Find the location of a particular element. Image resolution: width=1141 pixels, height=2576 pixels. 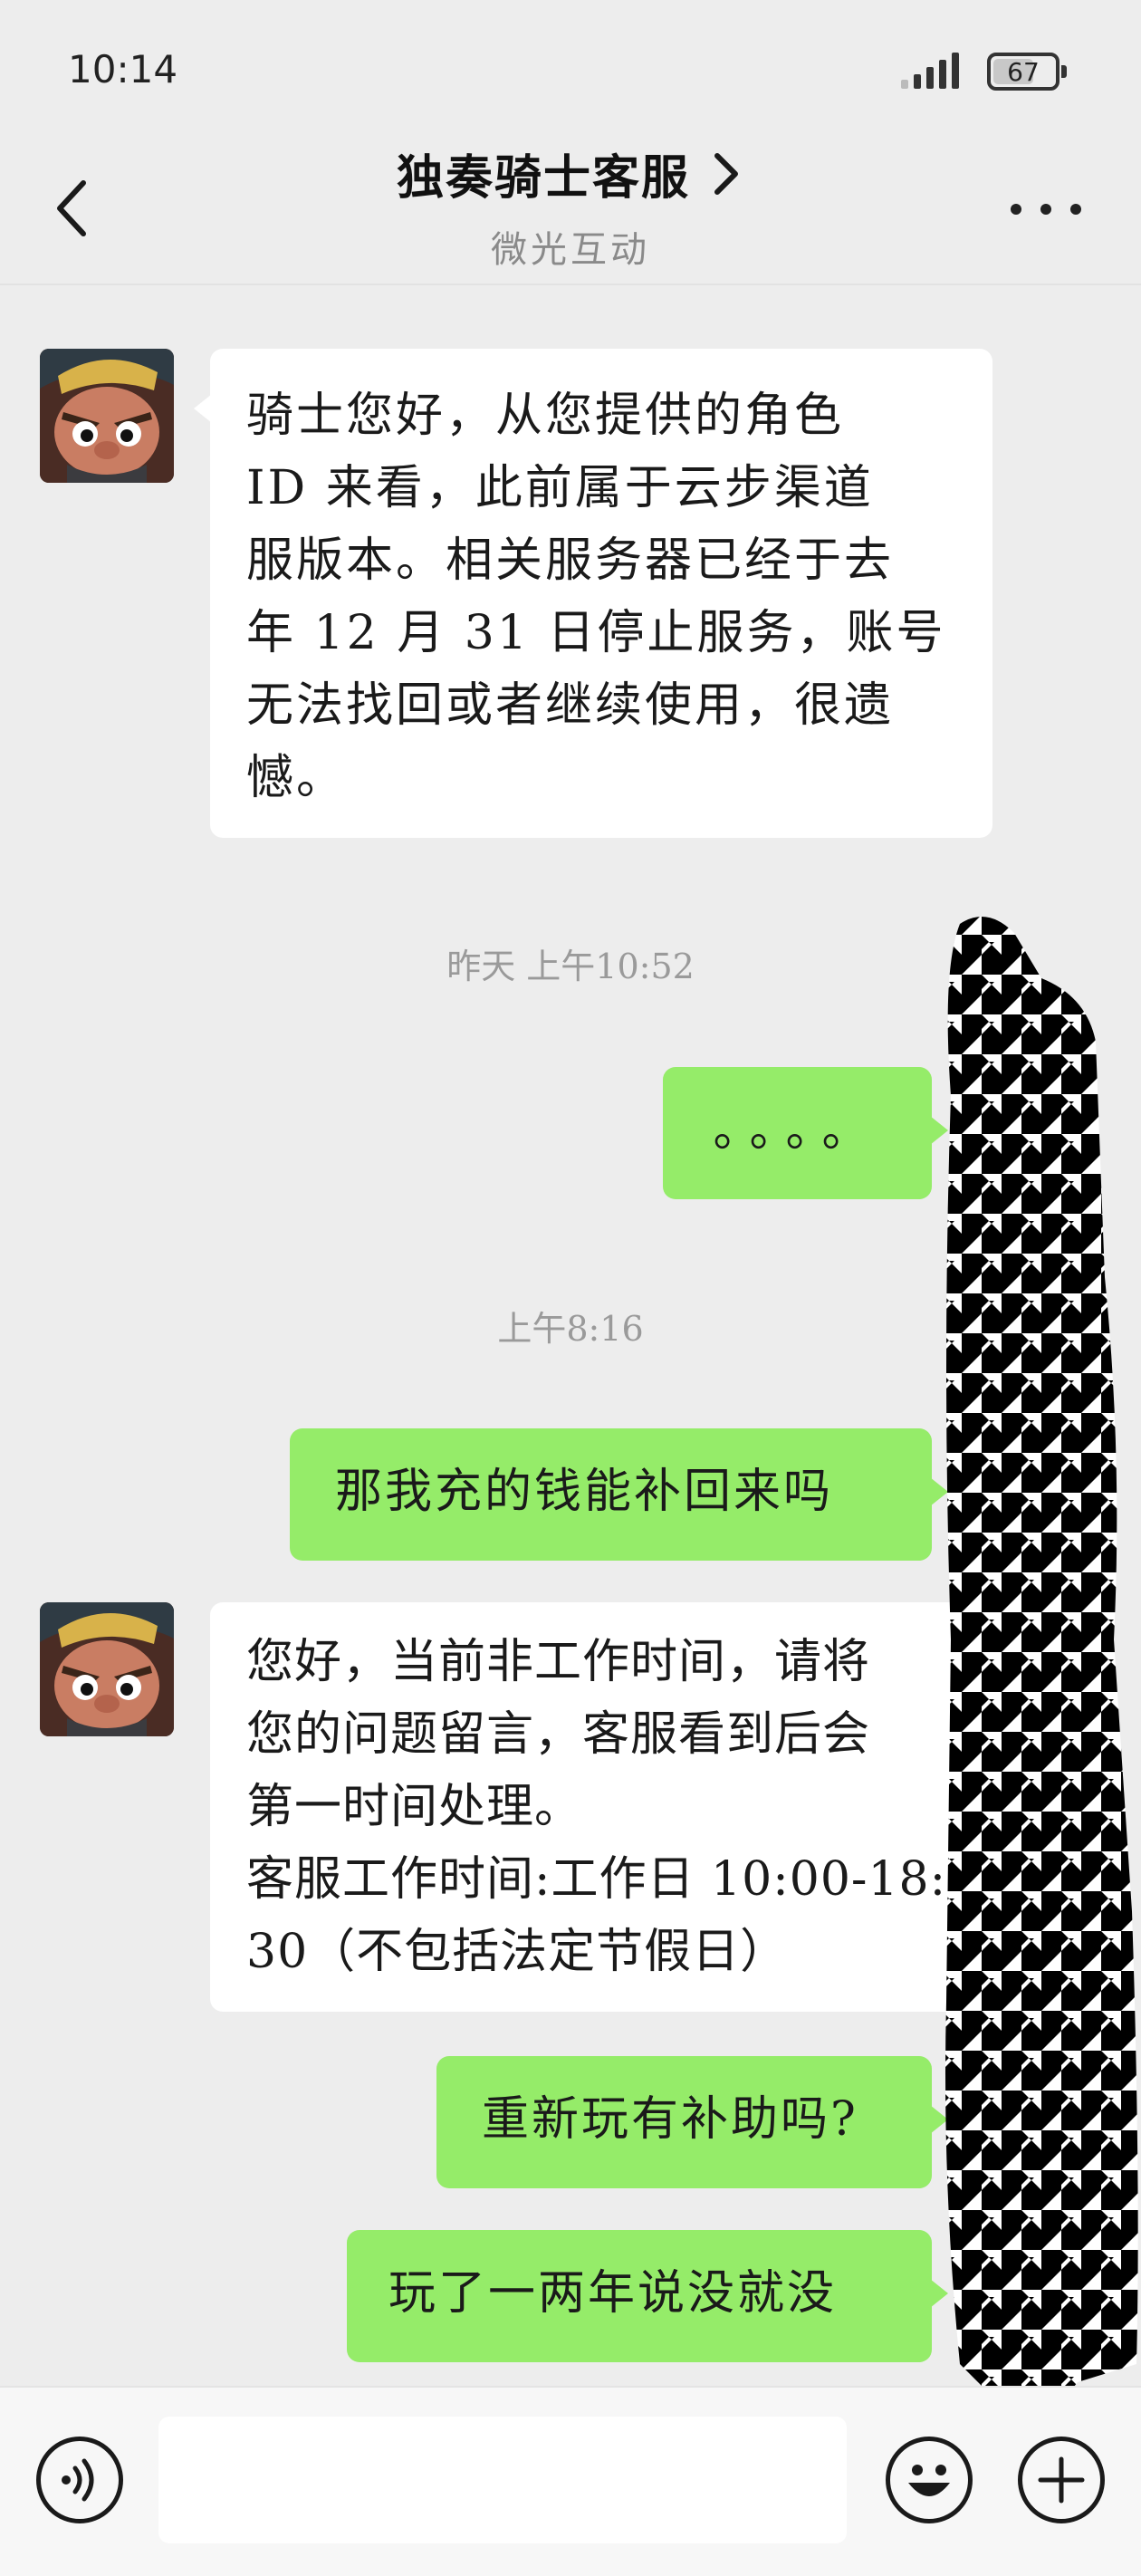

battery-icon: 67 is located at coordinates (1027, 72).